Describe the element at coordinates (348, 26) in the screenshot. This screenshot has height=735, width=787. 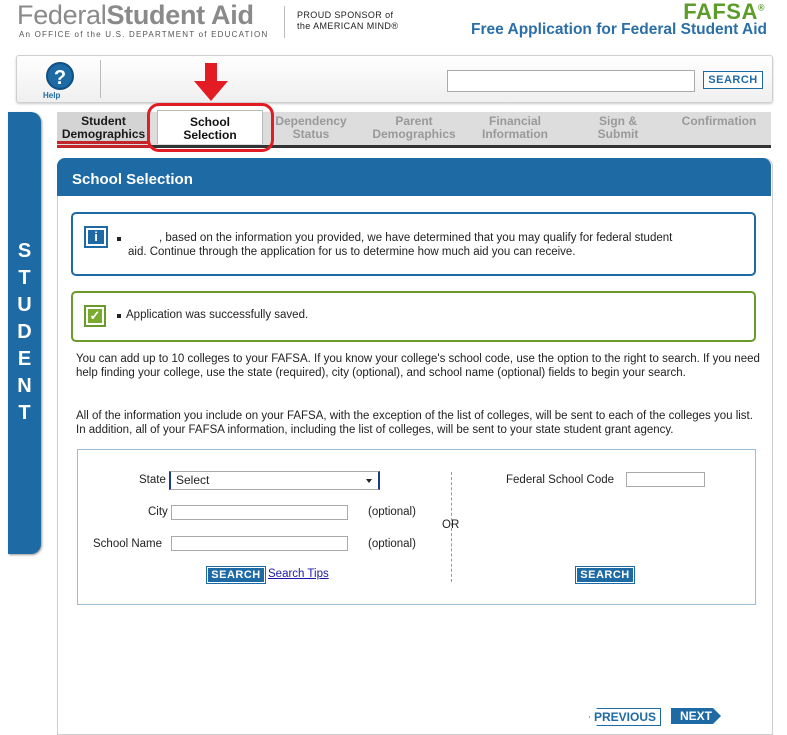
I see `sponsor-line-2: the AMERICAN MIND®` at that location.